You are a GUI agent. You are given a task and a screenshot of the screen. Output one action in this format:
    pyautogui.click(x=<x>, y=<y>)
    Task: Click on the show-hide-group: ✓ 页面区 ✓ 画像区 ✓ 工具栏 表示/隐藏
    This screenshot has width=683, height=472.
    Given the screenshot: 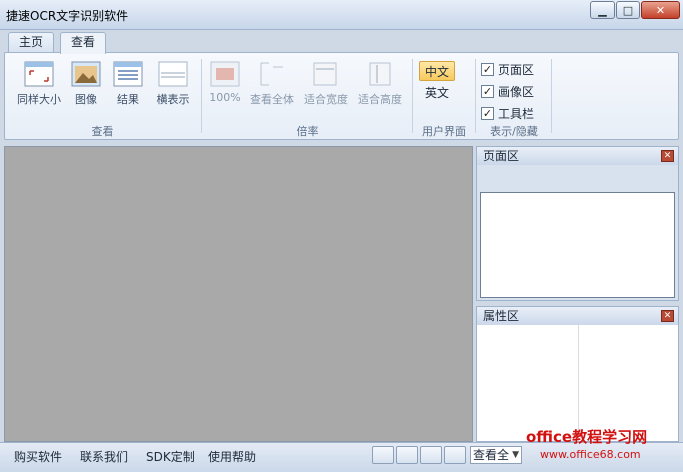 What is the action you would take?
    pyautogui.click(x=514, y=99)
    